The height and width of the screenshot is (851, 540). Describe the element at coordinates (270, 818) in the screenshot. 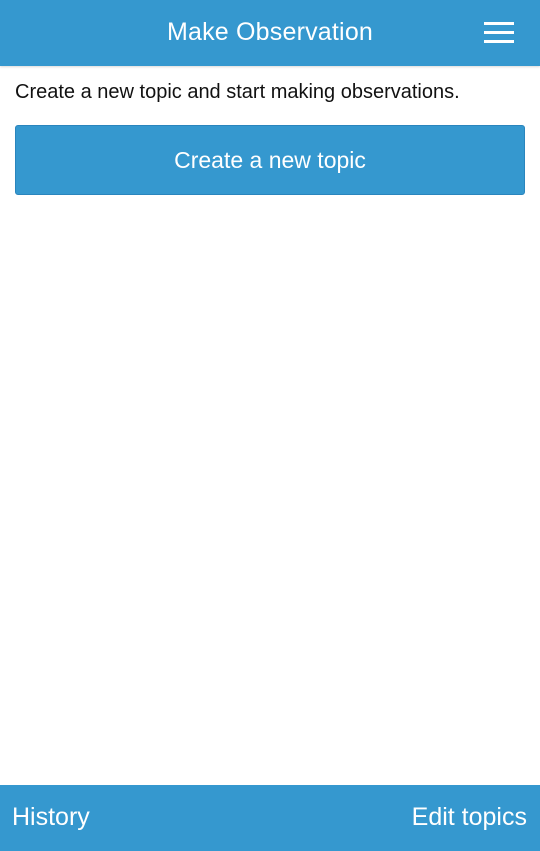

I see `bottom-nav-bar: History Edit topics` at that location.